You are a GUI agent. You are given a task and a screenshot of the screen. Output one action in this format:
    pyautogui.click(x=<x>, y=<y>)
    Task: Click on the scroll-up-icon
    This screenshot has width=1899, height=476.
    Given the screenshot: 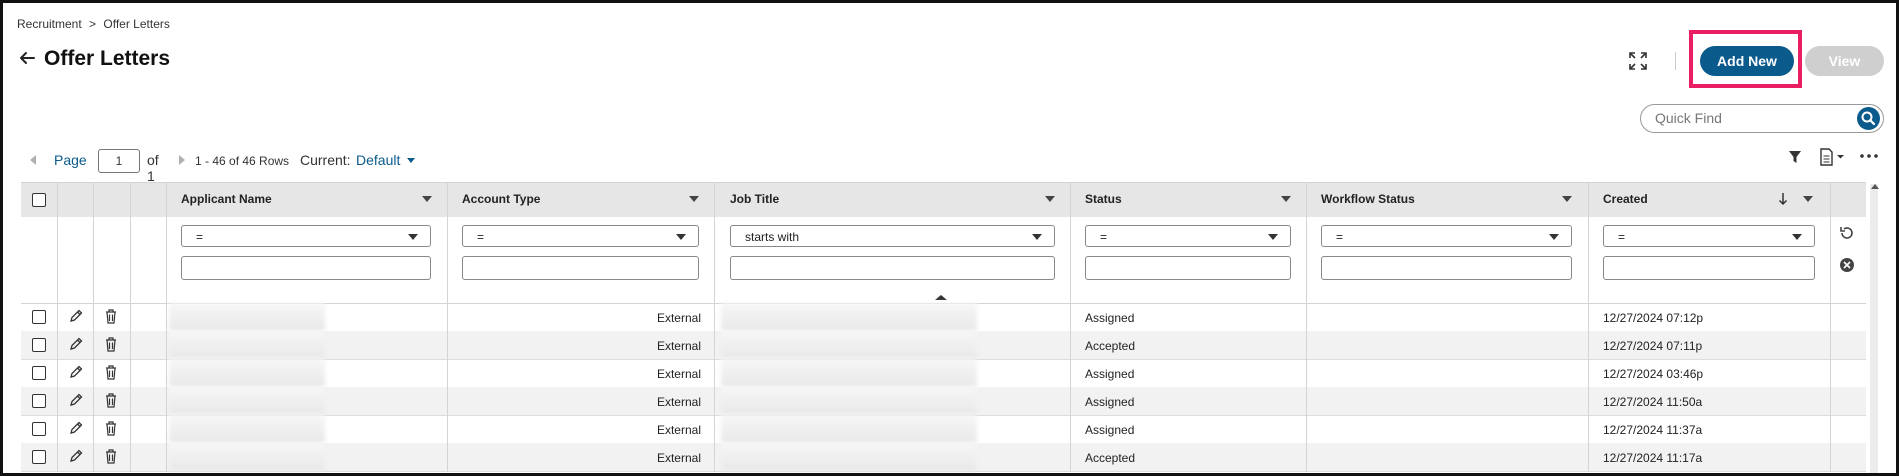 What is the action you would take?
    pyautogui.click(x=1875, y=186)
    